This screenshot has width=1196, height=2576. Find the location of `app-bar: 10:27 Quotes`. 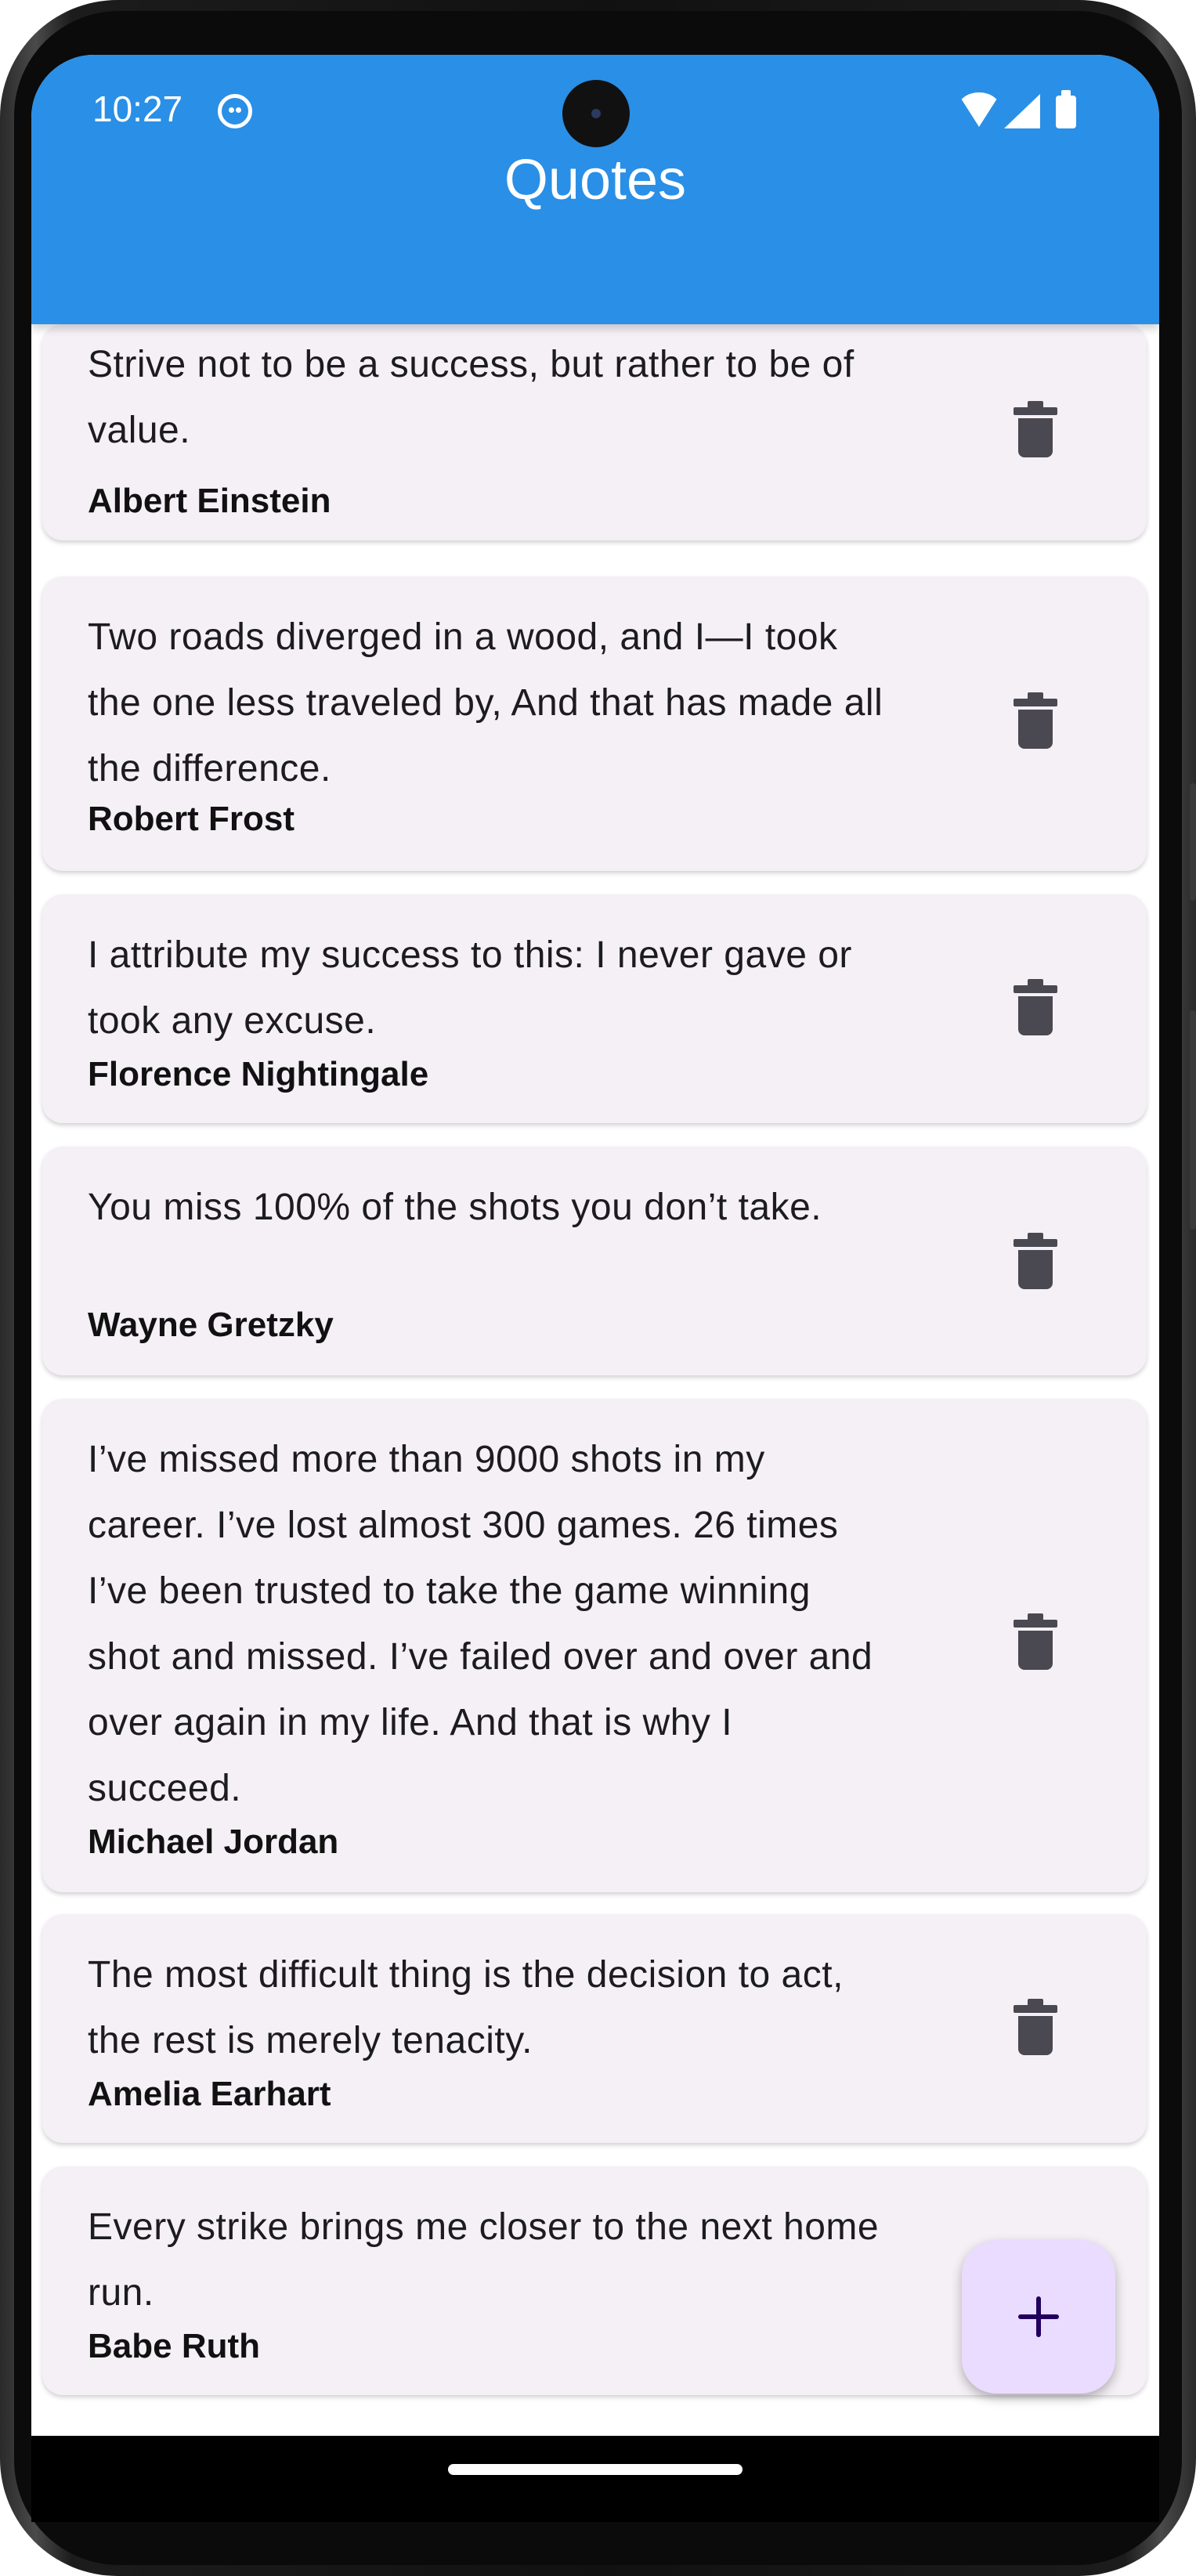

app-bar: 10:27 Quotes is located at coordinates (595, 189).